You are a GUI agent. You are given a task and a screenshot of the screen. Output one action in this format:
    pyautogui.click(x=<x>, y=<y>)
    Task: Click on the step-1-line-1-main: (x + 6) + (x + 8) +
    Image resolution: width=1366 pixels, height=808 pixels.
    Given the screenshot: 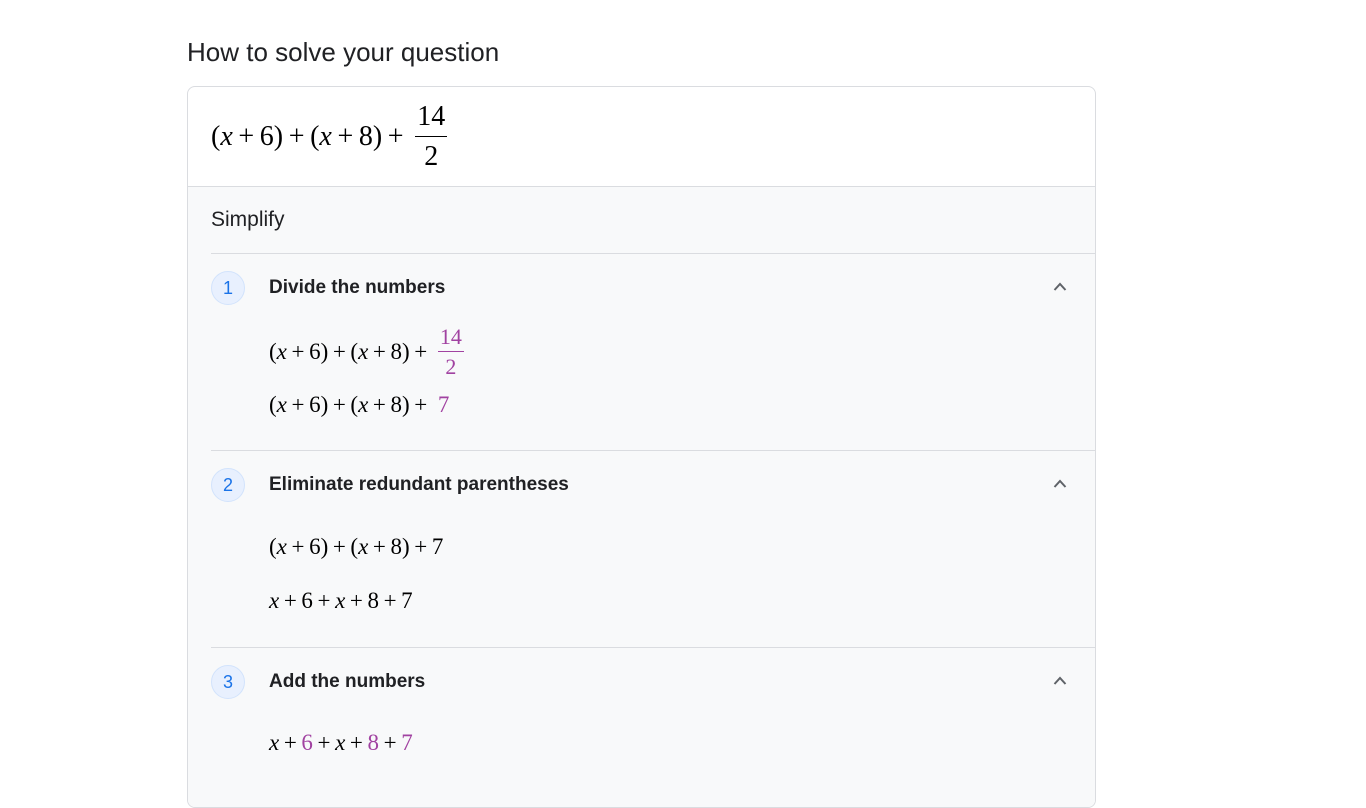 What is the action you would take?
    pyautogui.click(x=350, y=351)
    